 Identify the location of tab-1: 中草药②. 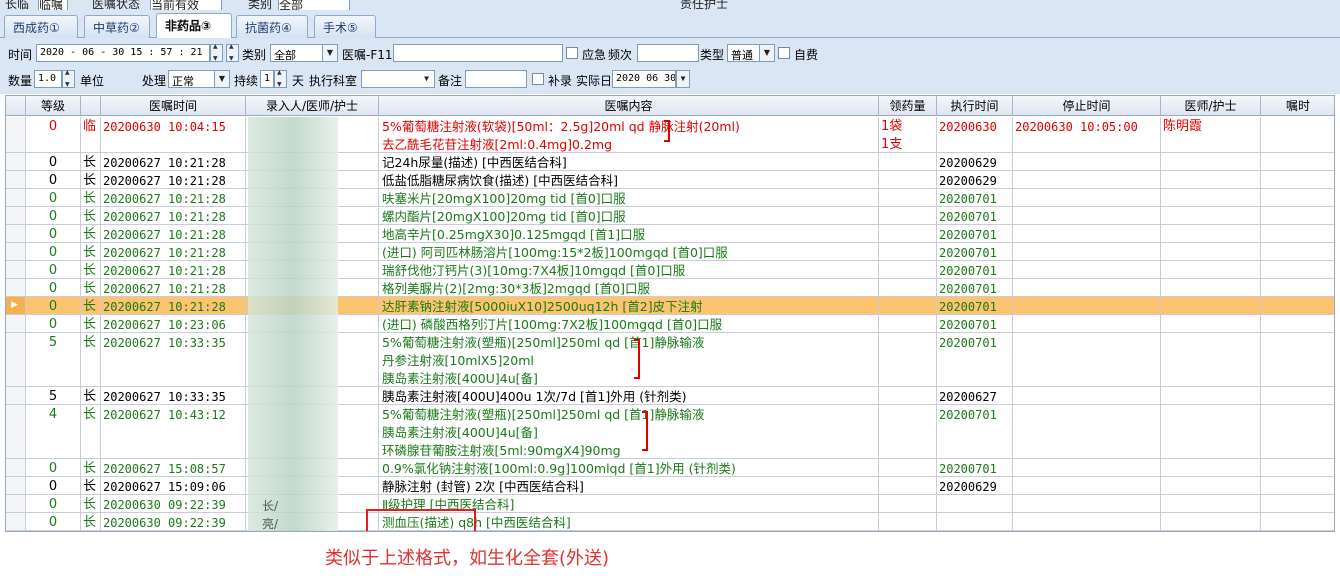
(117, 26).